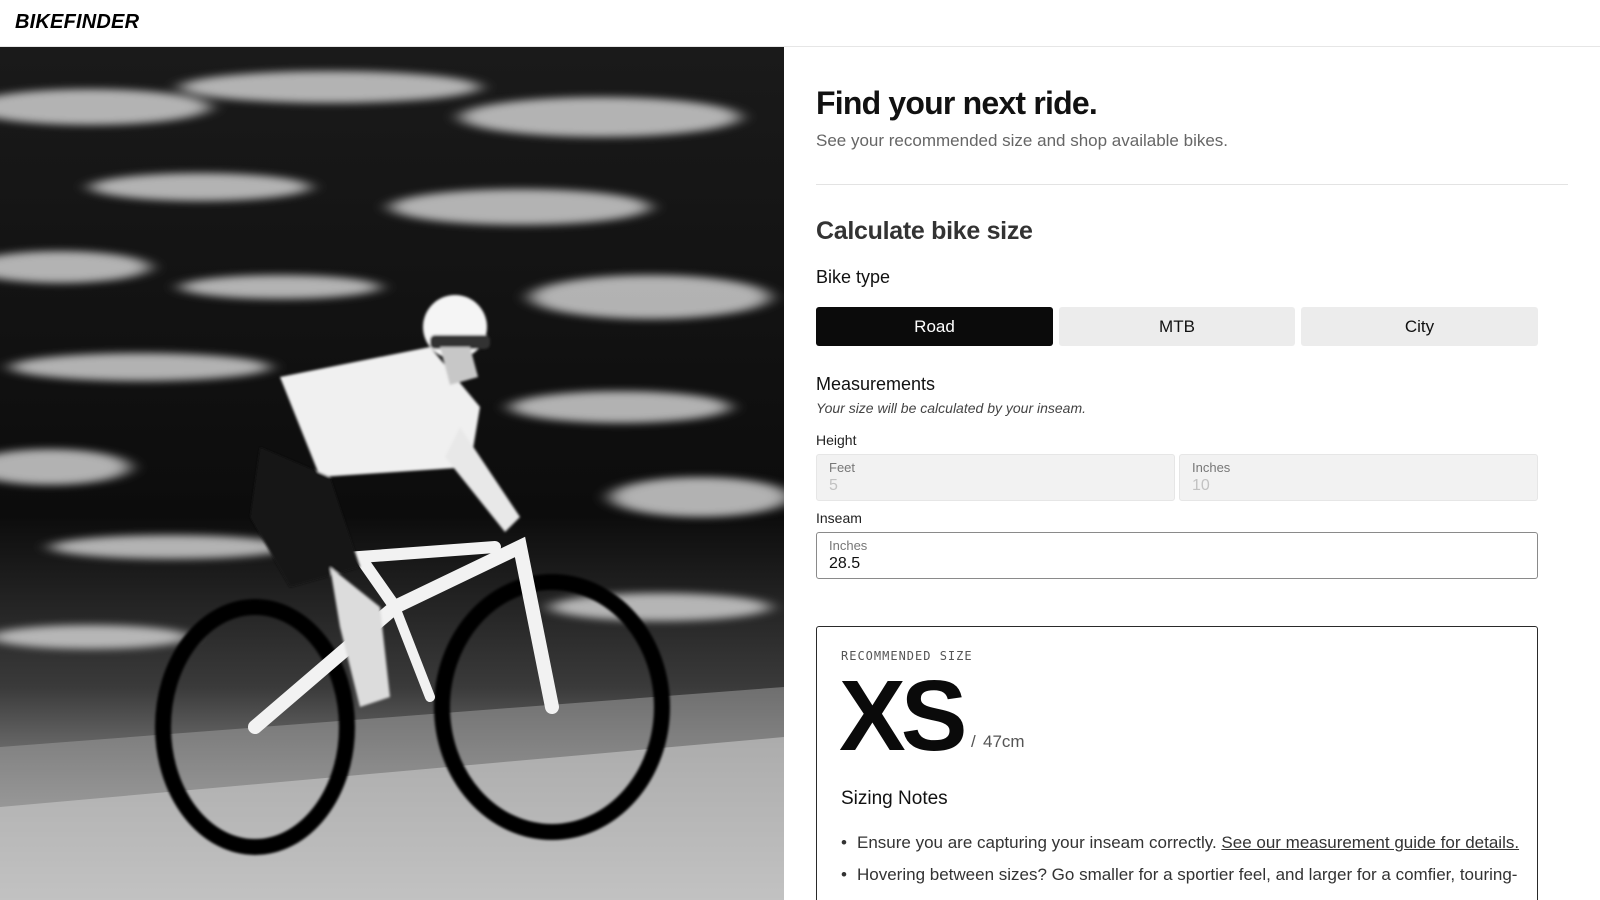 Image resolution: width=1600 pixels, height=900 pixels. Describe the element at coordinates (1419, 326) in the screenshot. I see `bike-type-city-button: City` at that location.